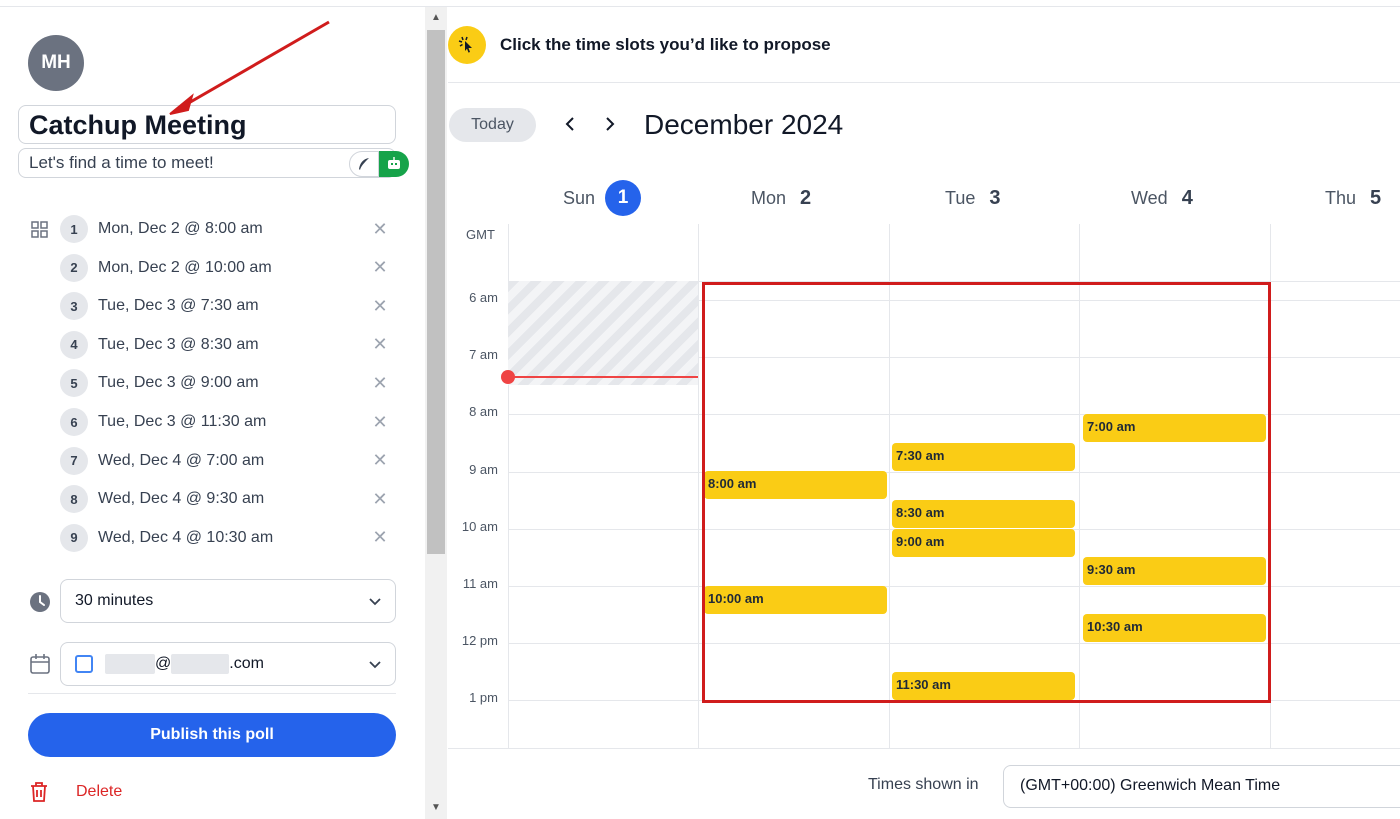 This screenshot has width=1400, height=819. What do you see at coordinates (924, 82) in the screenshot?
I see `banner-divider` at bounding box center [924, 82].